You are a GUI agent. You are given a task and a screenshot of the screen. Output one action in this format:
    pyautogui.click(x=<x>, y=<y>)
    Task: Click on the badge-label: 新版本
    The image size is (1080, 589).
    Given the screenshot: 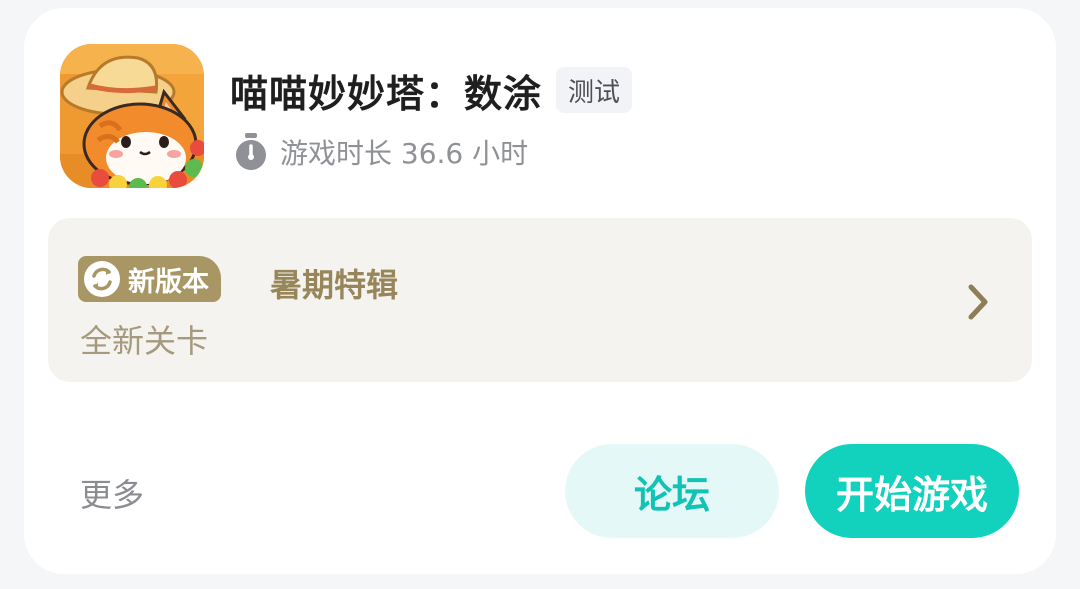 What is the action you would take?
    pyautogui.click(x=168, y=282)
    